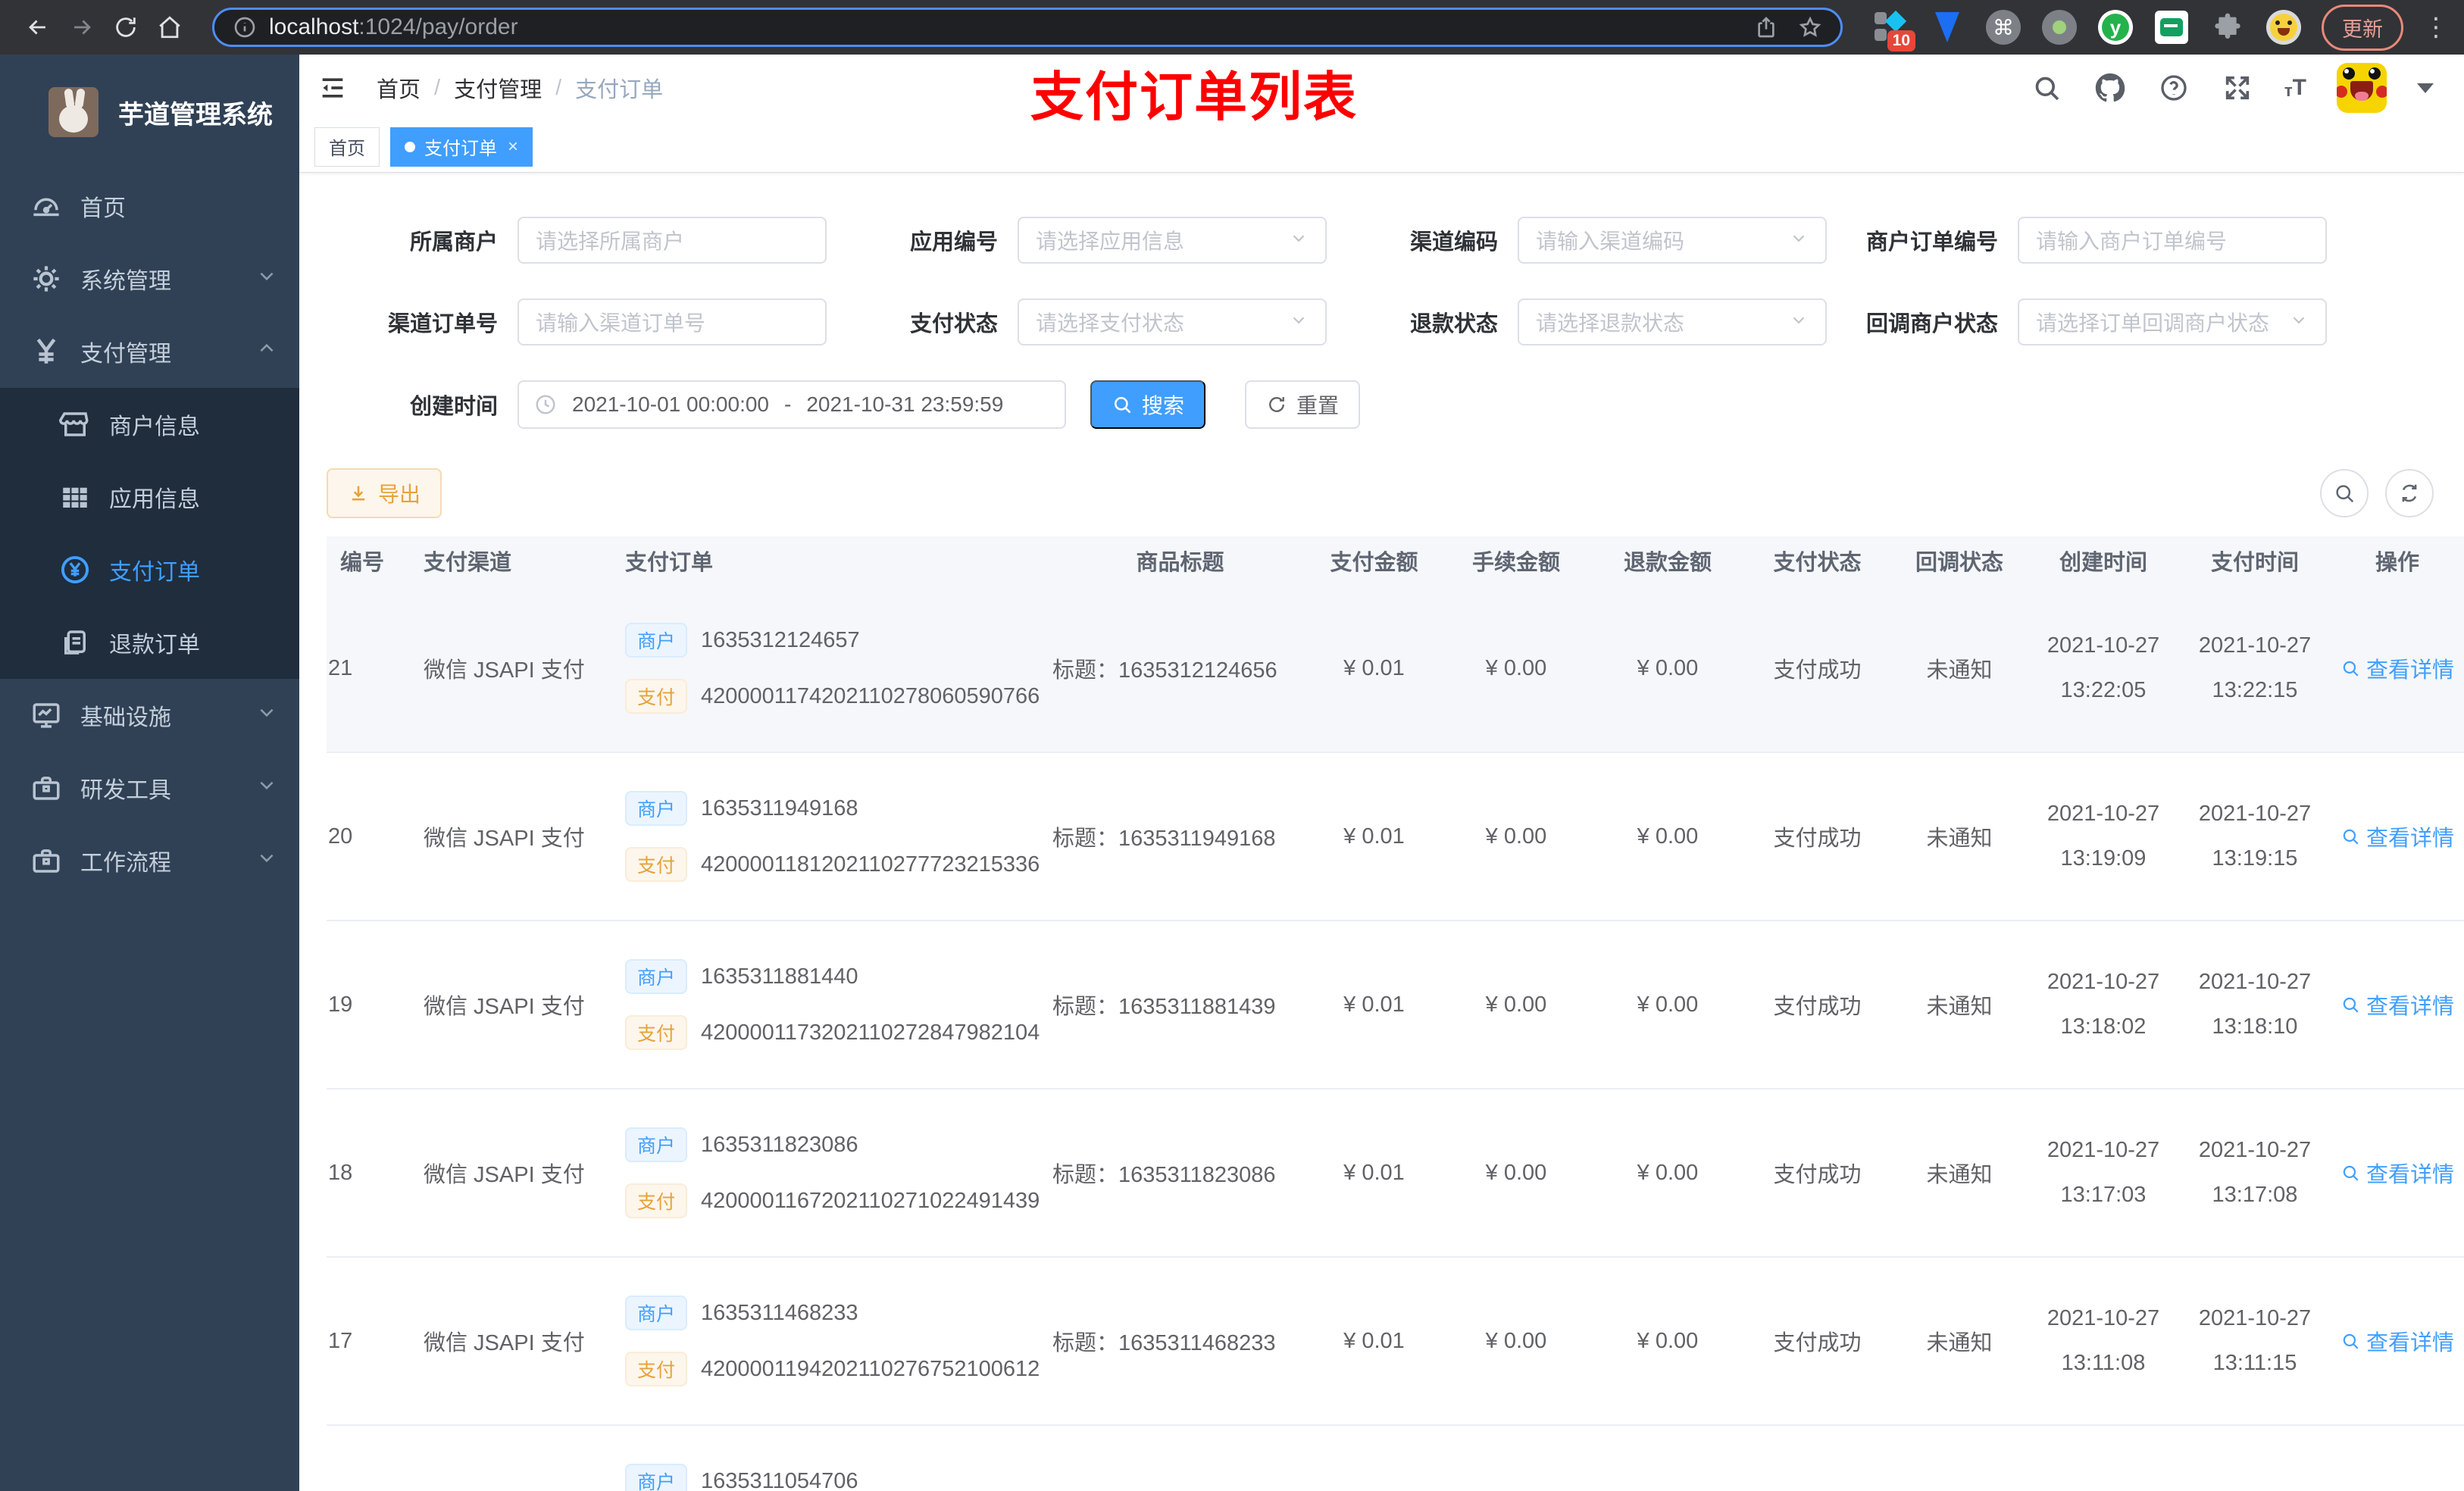 This screenshot has width=2464, height=1491. What do you see at coordinates (2153, 323) in the screenshot?
I see `placeholder: 请选择订单回调商户状态` at bounding box center [2153, 323].